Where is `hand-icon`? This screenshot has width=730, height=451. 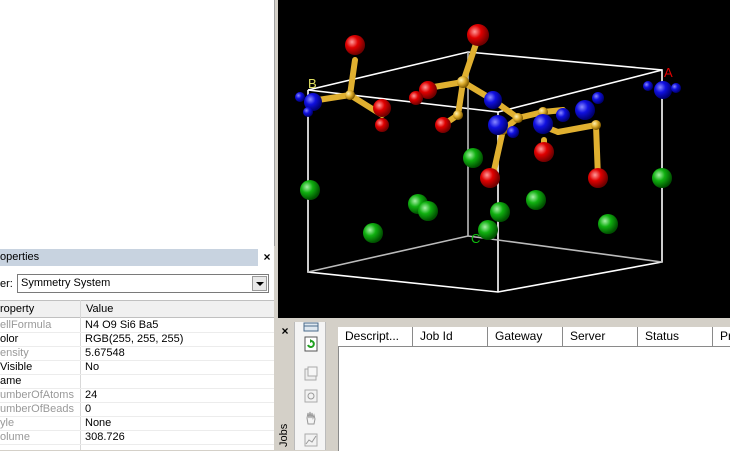 hand-icon is located at coordinates (311, 418).